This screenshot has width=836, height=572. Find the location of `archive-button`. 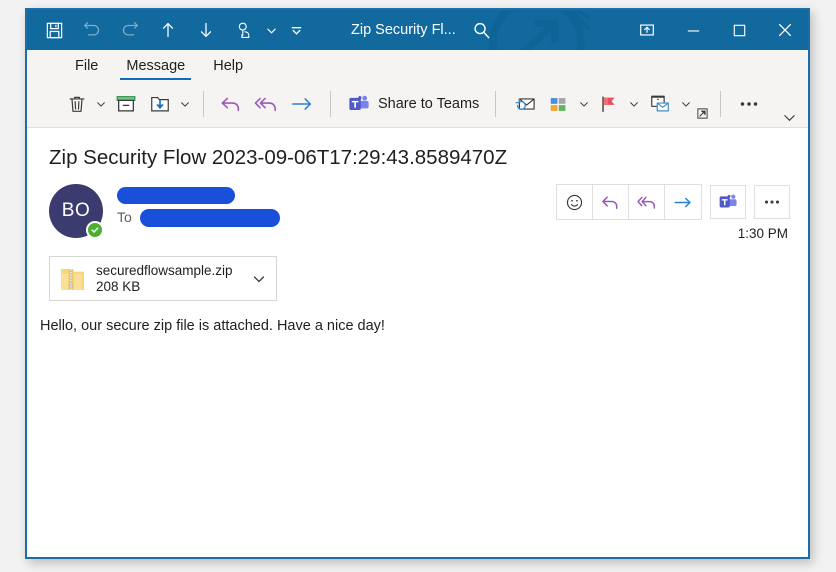

archive-button is located at coordinates (126, 104).